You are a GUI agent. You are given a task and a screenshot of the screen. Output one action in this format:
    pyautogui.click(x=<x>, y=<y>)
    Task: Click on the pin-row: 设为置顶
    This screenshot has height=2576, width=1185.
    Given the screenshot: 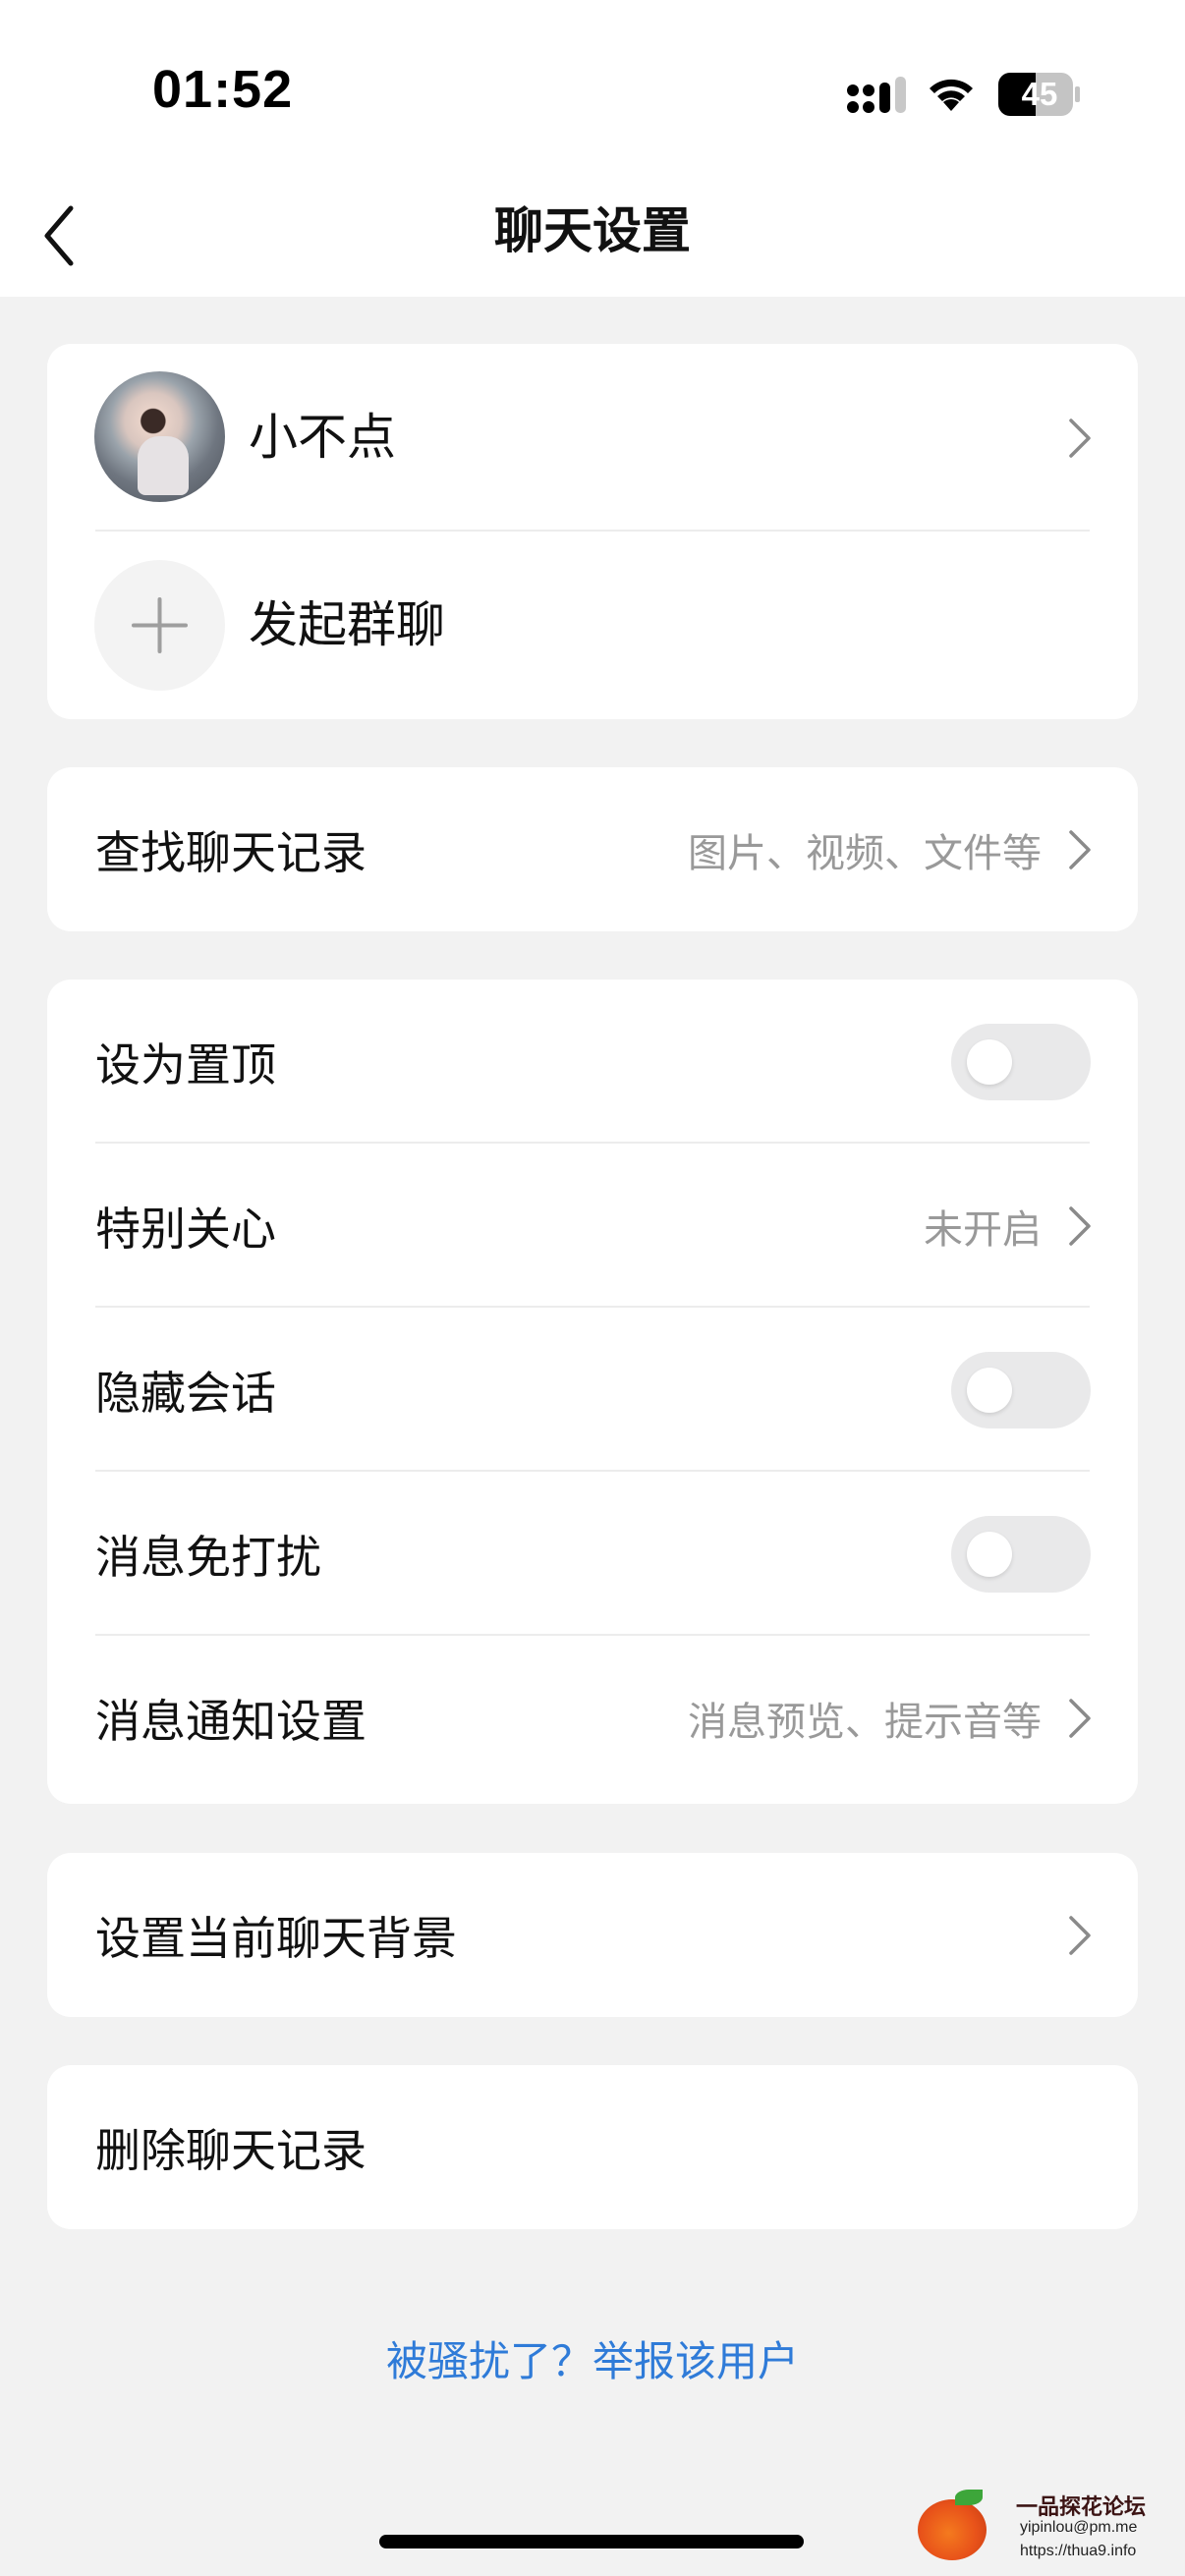 What is the action you would take?
    pyautogui.click(x=592, y=1062)
    